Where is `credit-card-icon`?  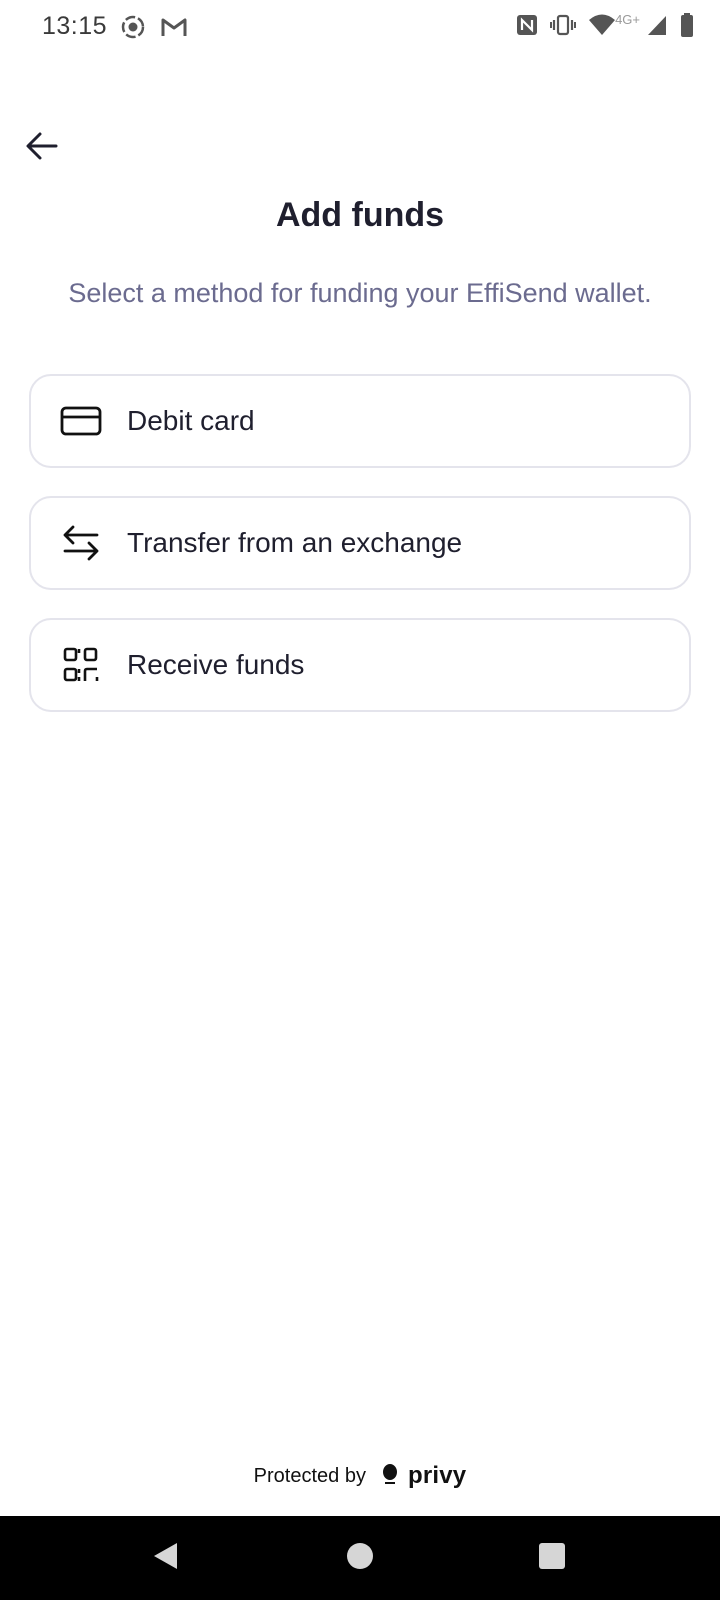 credit-card-icon is located at coordinates (81, 421).